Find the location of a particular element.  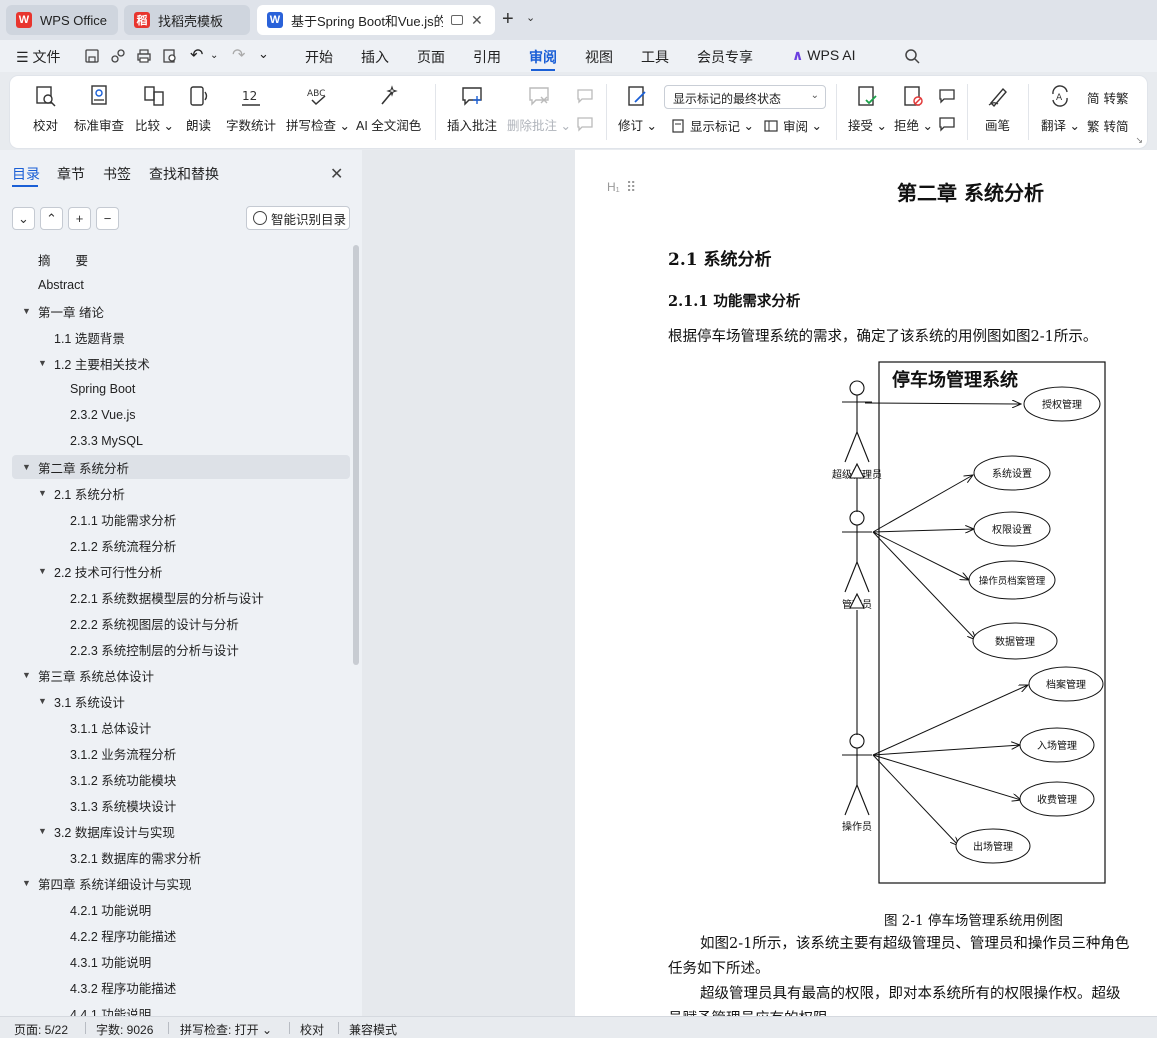

toc-item: 2.1.2 系统流程分析 is located at coordinates (181, 545).